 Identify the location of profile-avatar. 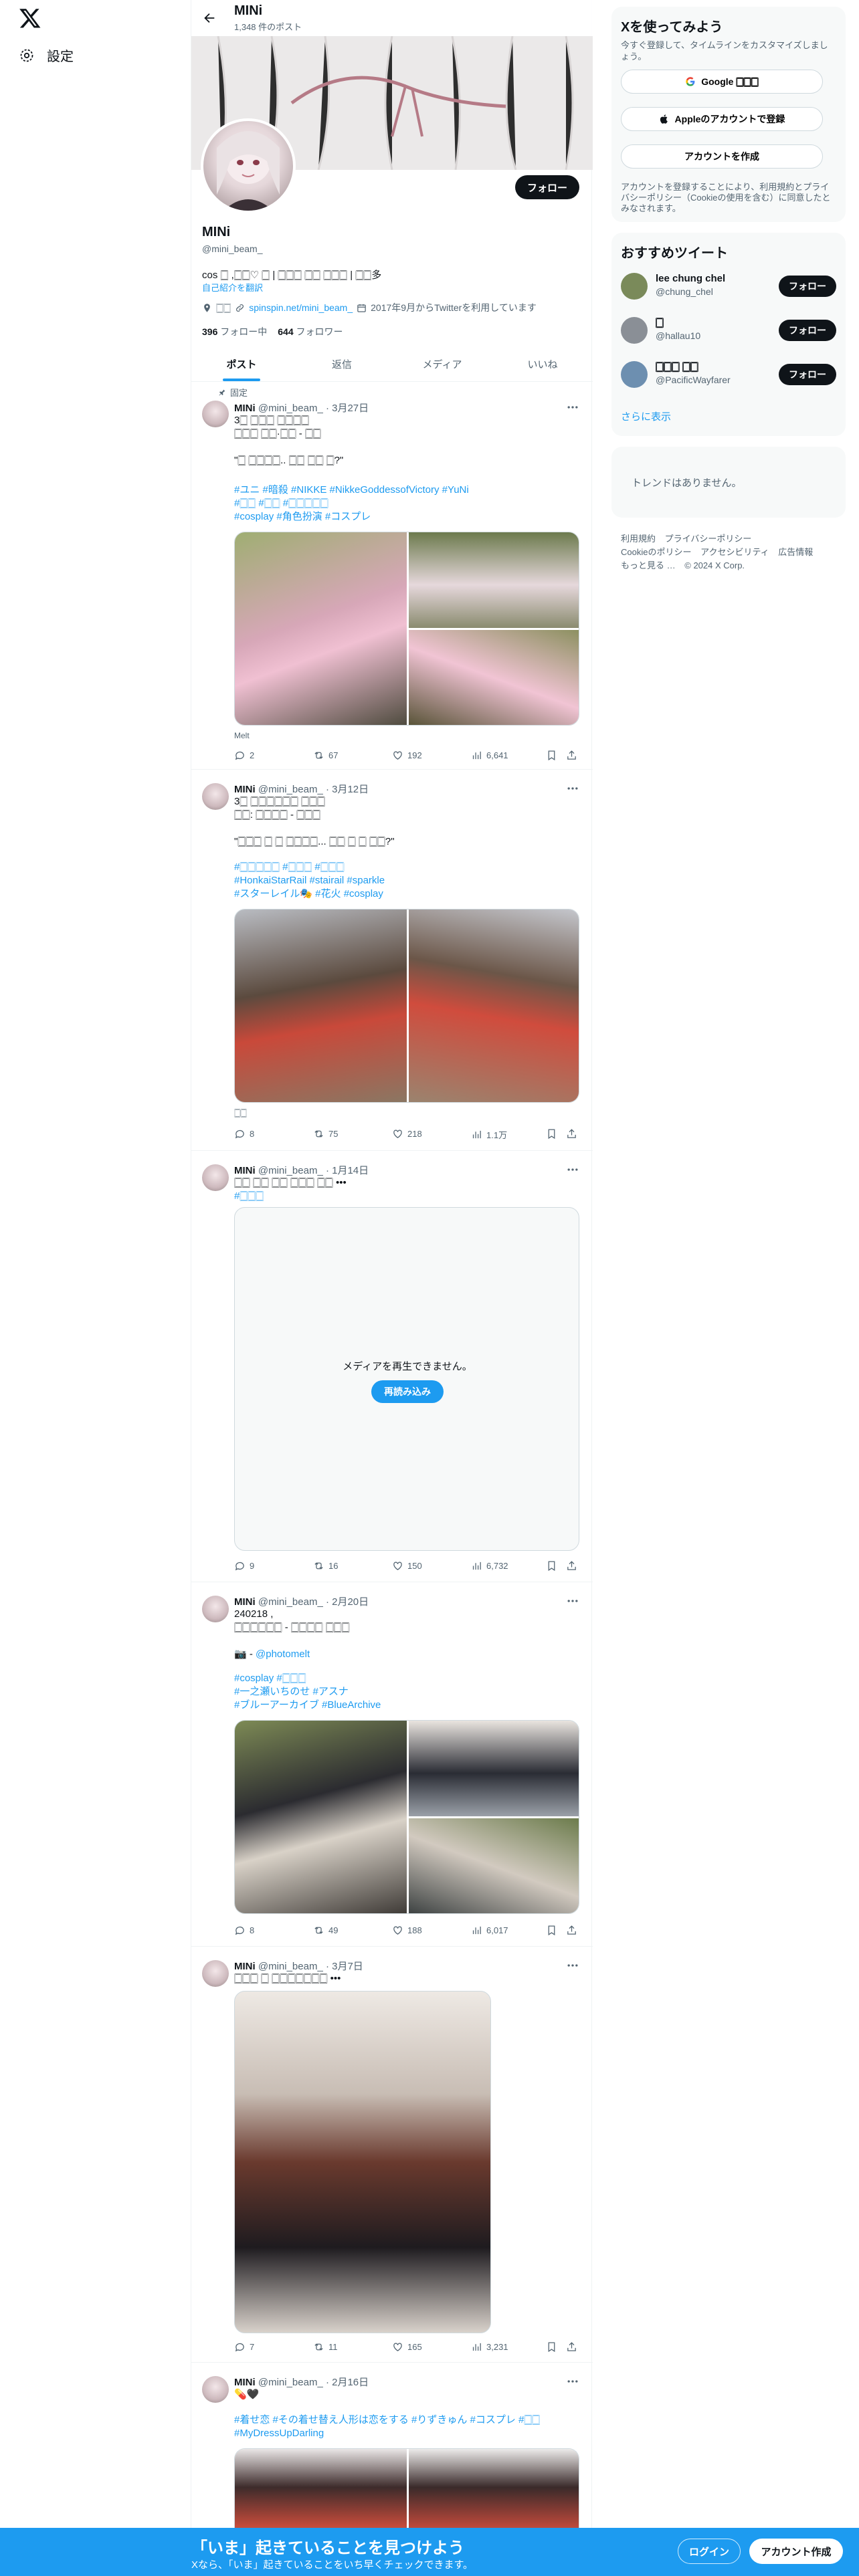
(248, 166).